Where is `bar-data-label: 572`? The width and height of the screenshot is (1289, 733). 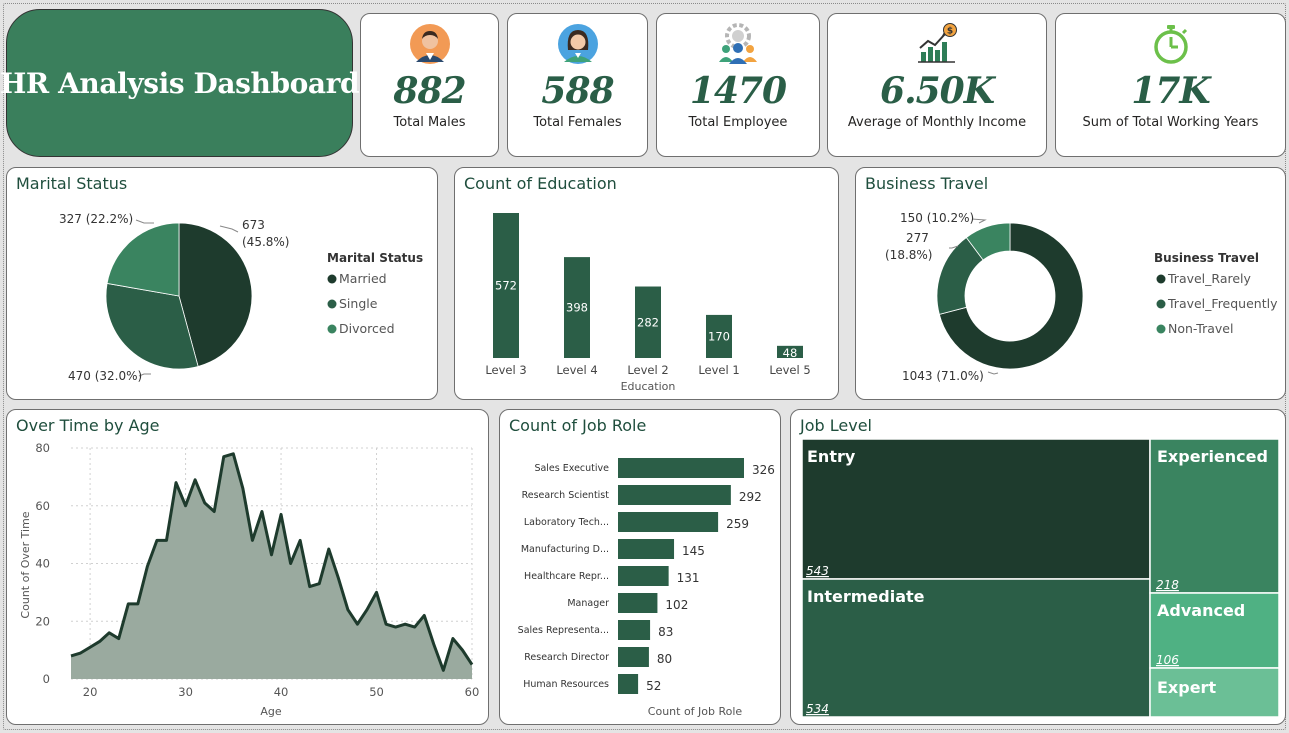 bar-data-label: 572 is located at coordinates (506, 286).